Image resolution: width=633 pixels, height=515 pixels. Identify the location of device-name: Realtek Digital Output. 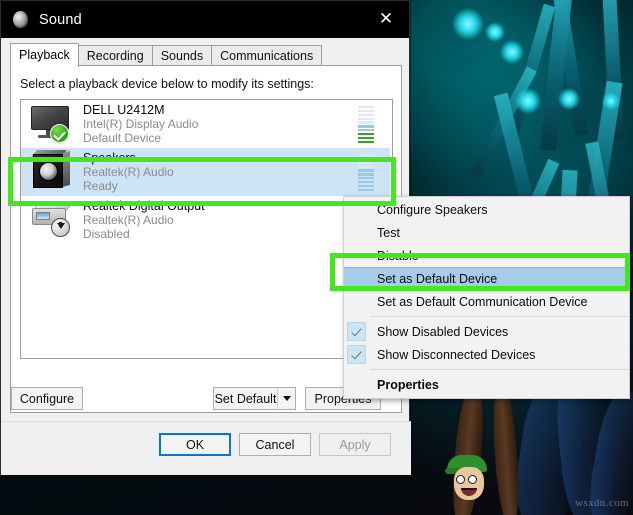
(144, 206).